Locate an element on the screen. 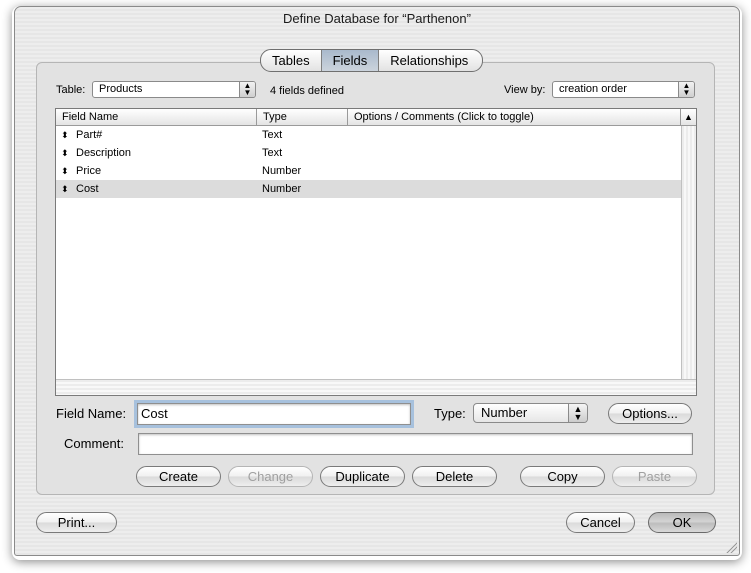 The width and height of the screenshot is (751, 573). table-label: Table: is located at coordinates (71, 90).